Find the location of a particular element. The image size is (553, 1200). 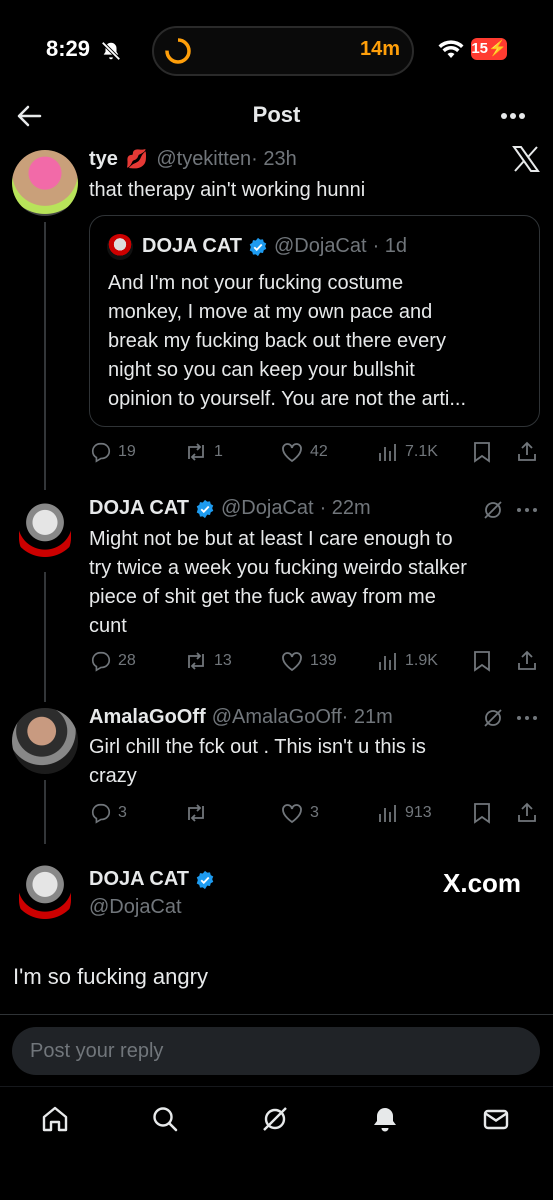

avatar-dojacat-small is located at coordinates (120, 247).